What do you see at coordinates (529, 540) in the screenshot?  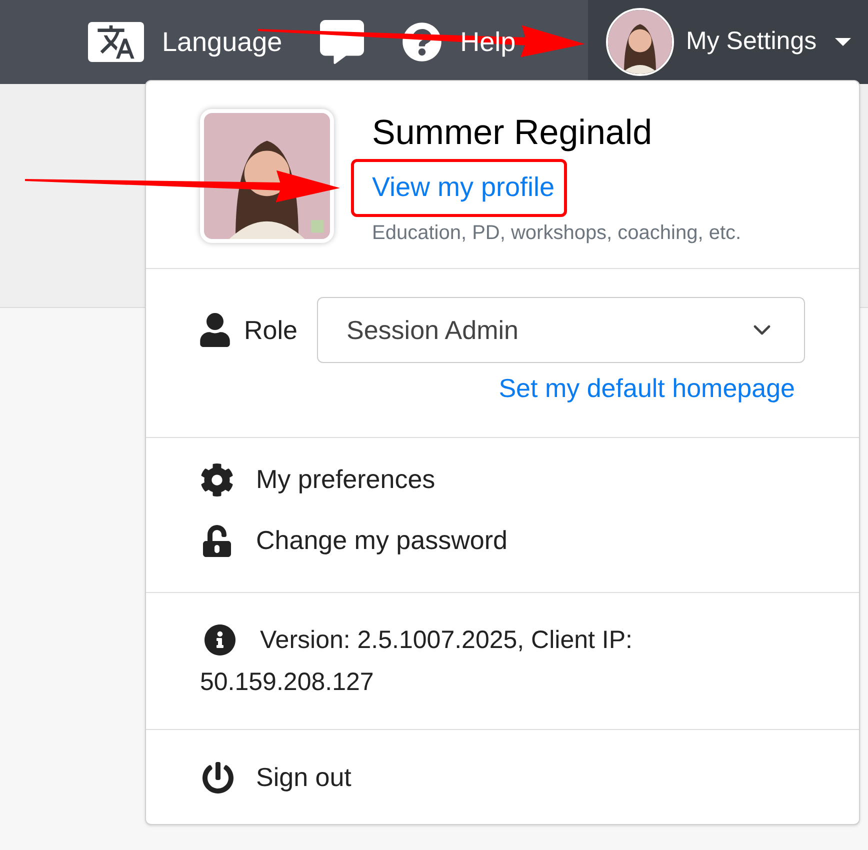 I see `menu-item: Change my password` at bounding box center [529, 540].